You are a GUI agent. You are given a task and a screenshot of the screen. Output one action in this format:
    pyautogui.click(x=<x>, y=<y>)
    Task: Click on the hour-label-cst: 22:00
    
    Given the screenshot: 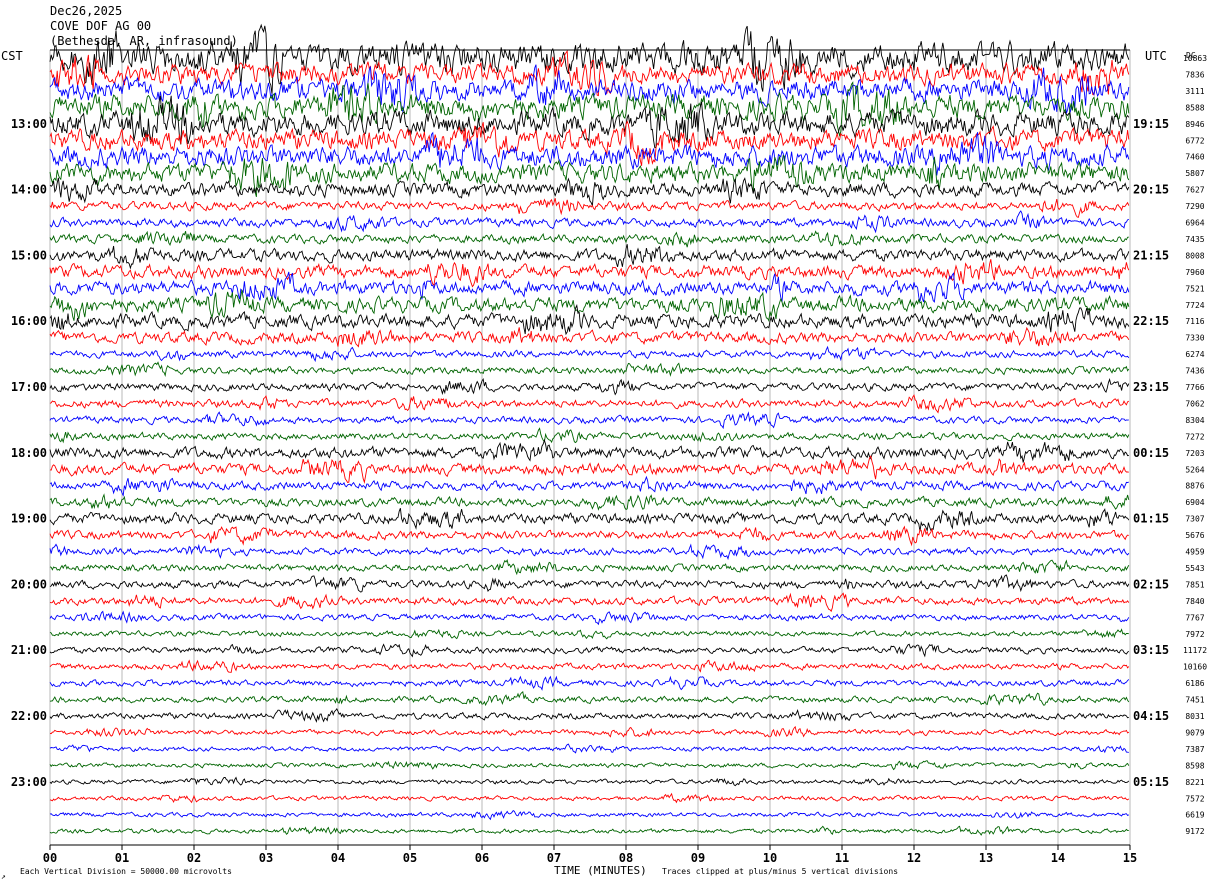 What is the action you would take?
    pyautogui.click(x=29, y=716)
    